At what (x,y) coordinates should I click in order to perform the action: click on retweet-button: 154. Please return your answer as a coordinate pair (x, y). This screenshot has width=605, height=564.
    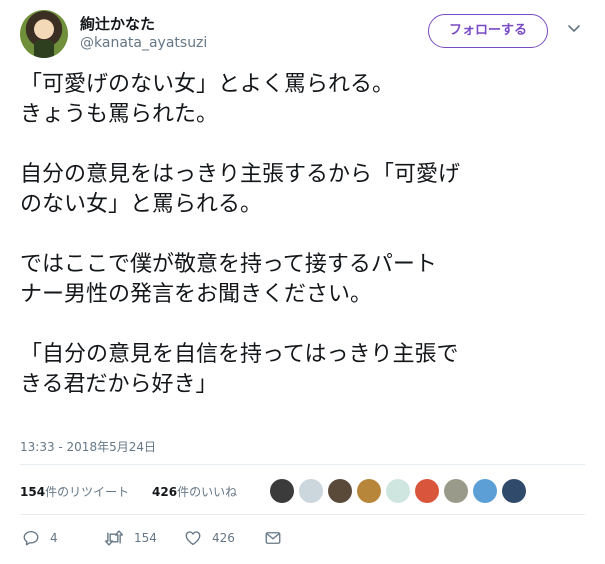
    Looking at the image, I should click on (130, 538).